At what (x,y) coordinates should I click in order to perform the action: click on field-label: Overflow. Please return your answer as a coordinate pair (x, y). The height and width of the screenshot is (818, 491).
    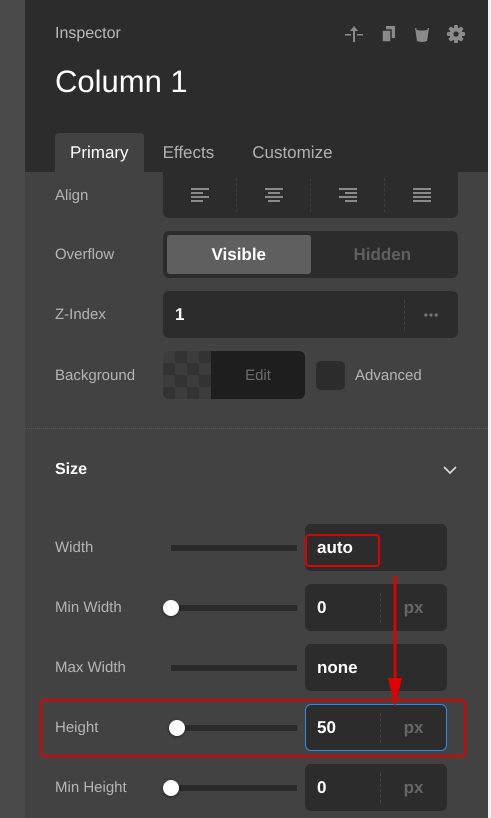
    Looking at the image, I should click on (85, 254).